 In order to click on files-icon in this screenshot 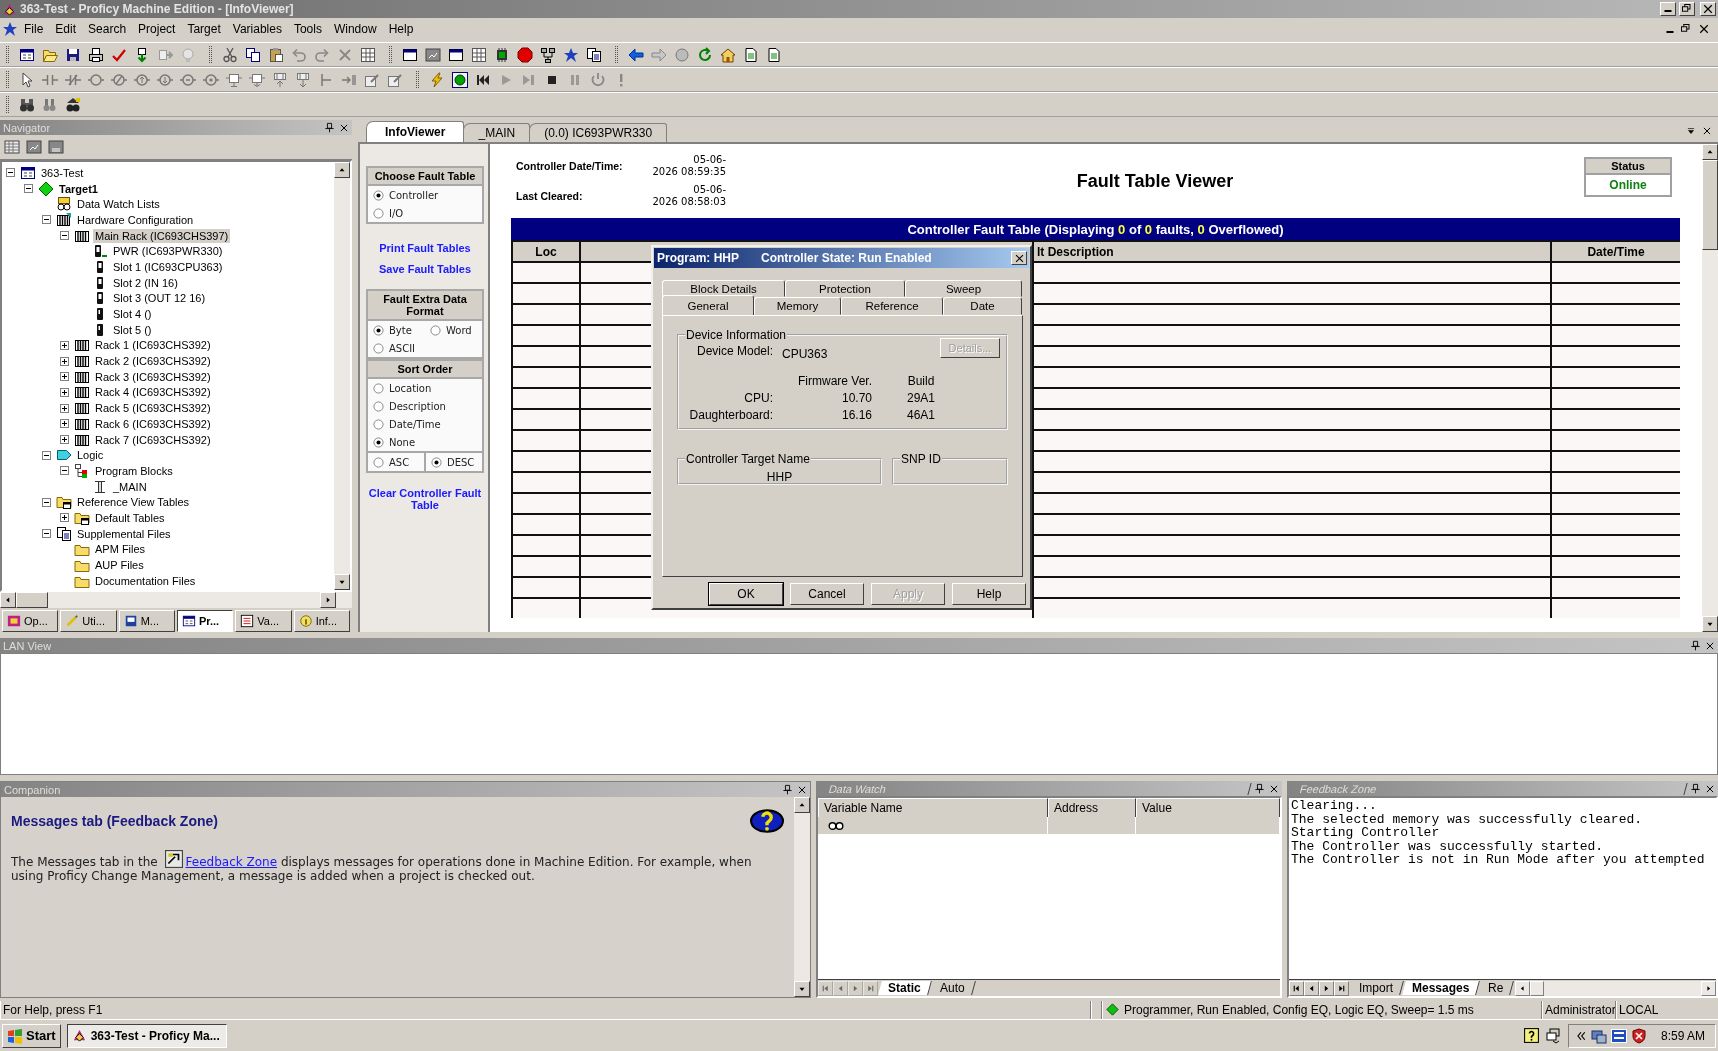, I will do `click(593, 54)`.